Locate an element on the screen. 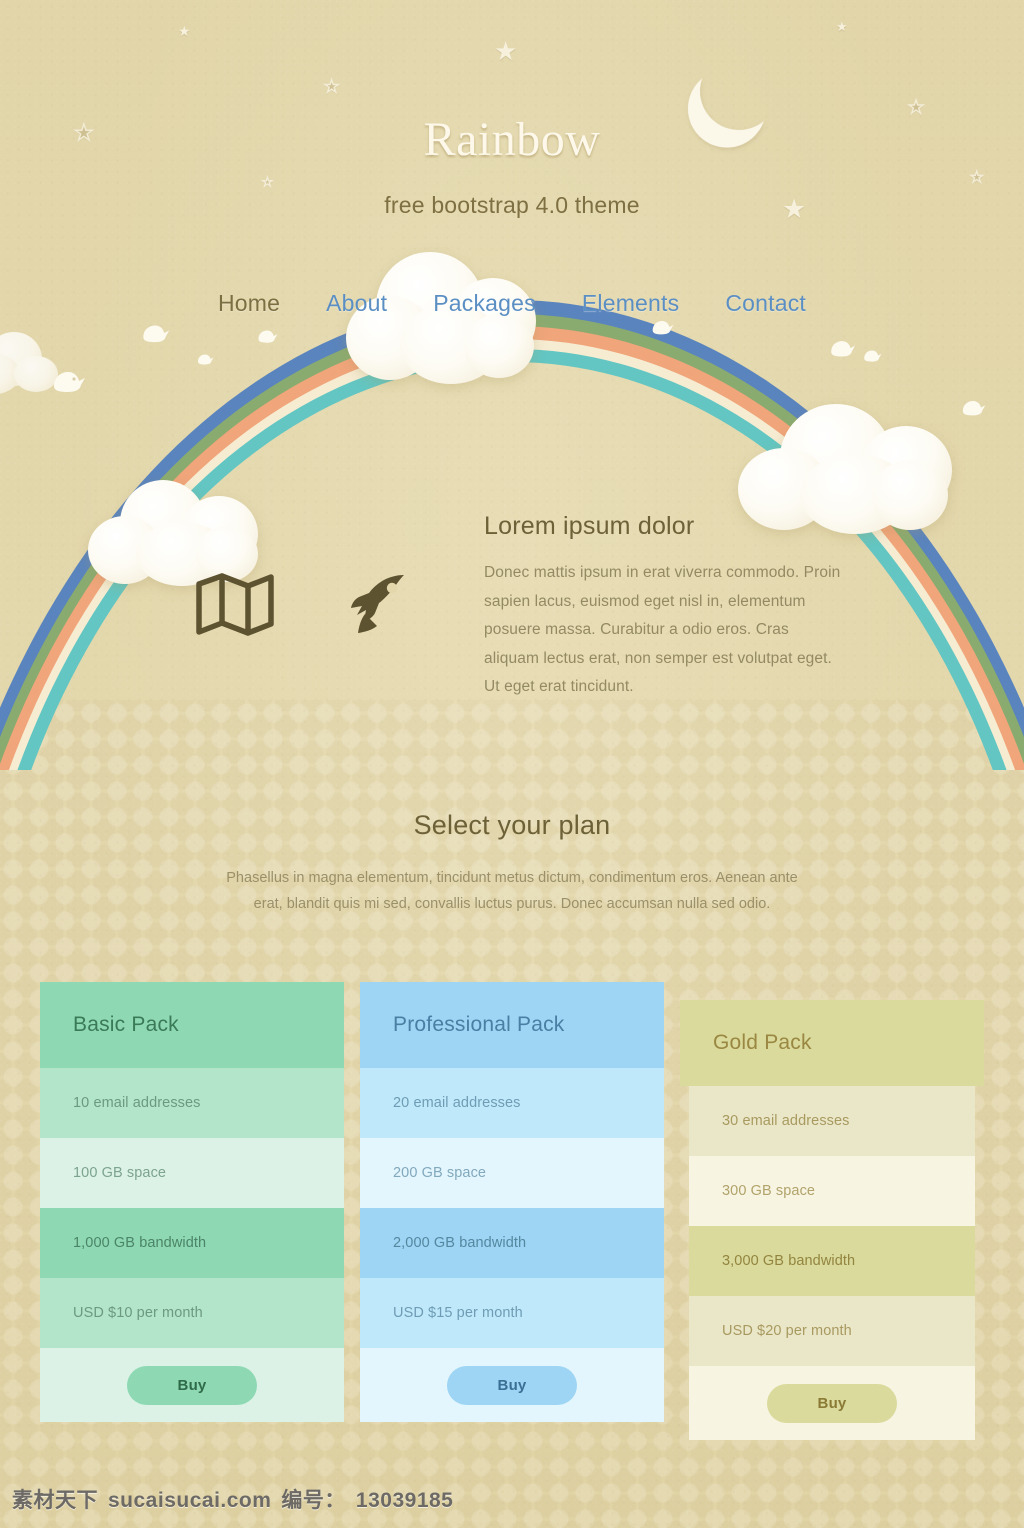 Image resolution: width=1024 pixels, height=1528 pixels. plan-feature-row: USD $15 per month is located at coordinates (512, 1313).